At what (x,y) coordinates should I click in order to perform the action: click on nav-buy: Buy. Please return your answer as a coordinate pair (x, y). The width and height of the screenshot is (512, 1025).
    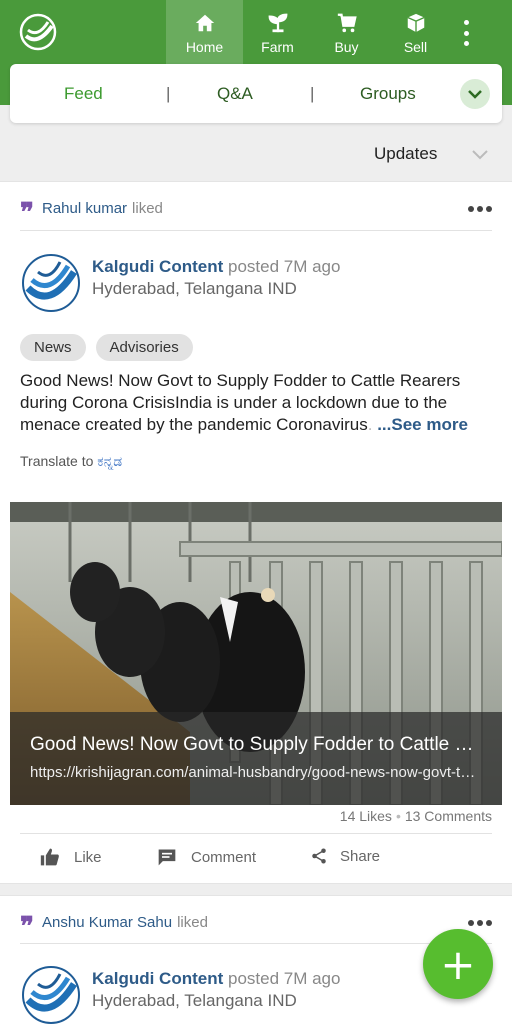
    Looking at the image, I should click on (346, 32).